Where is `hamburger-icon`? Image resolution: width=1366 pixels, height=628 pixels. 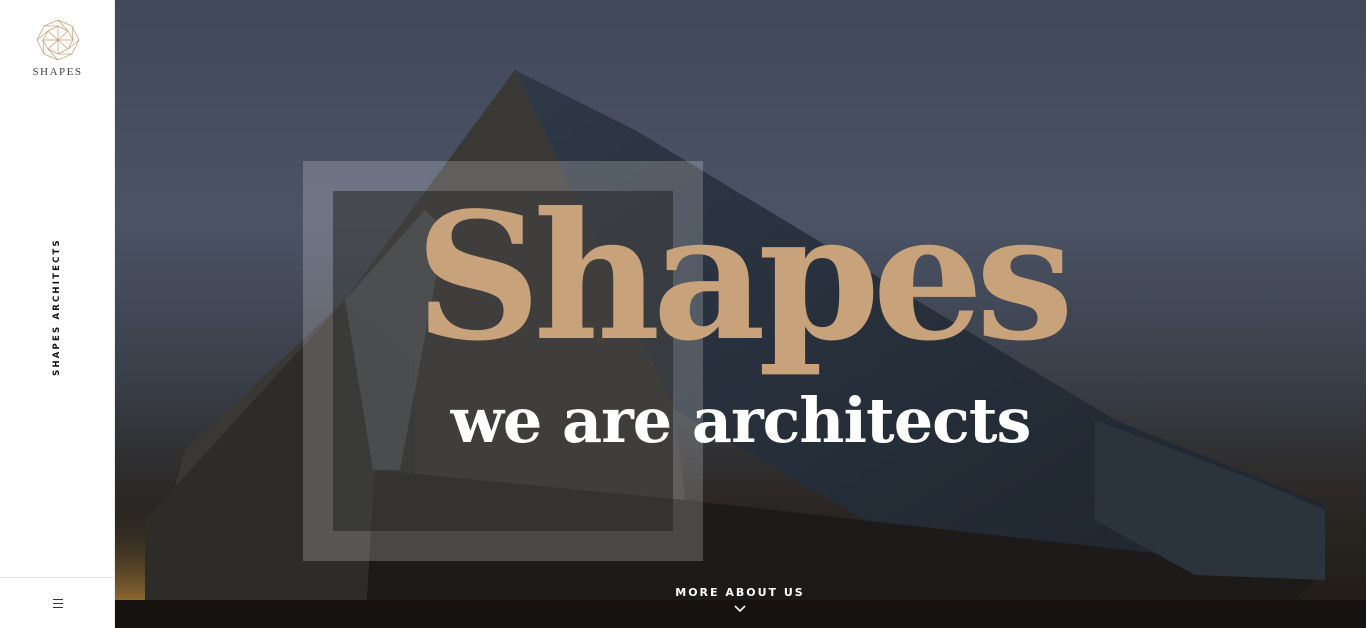 hamburger-icon is located at coordinates (57, 603).